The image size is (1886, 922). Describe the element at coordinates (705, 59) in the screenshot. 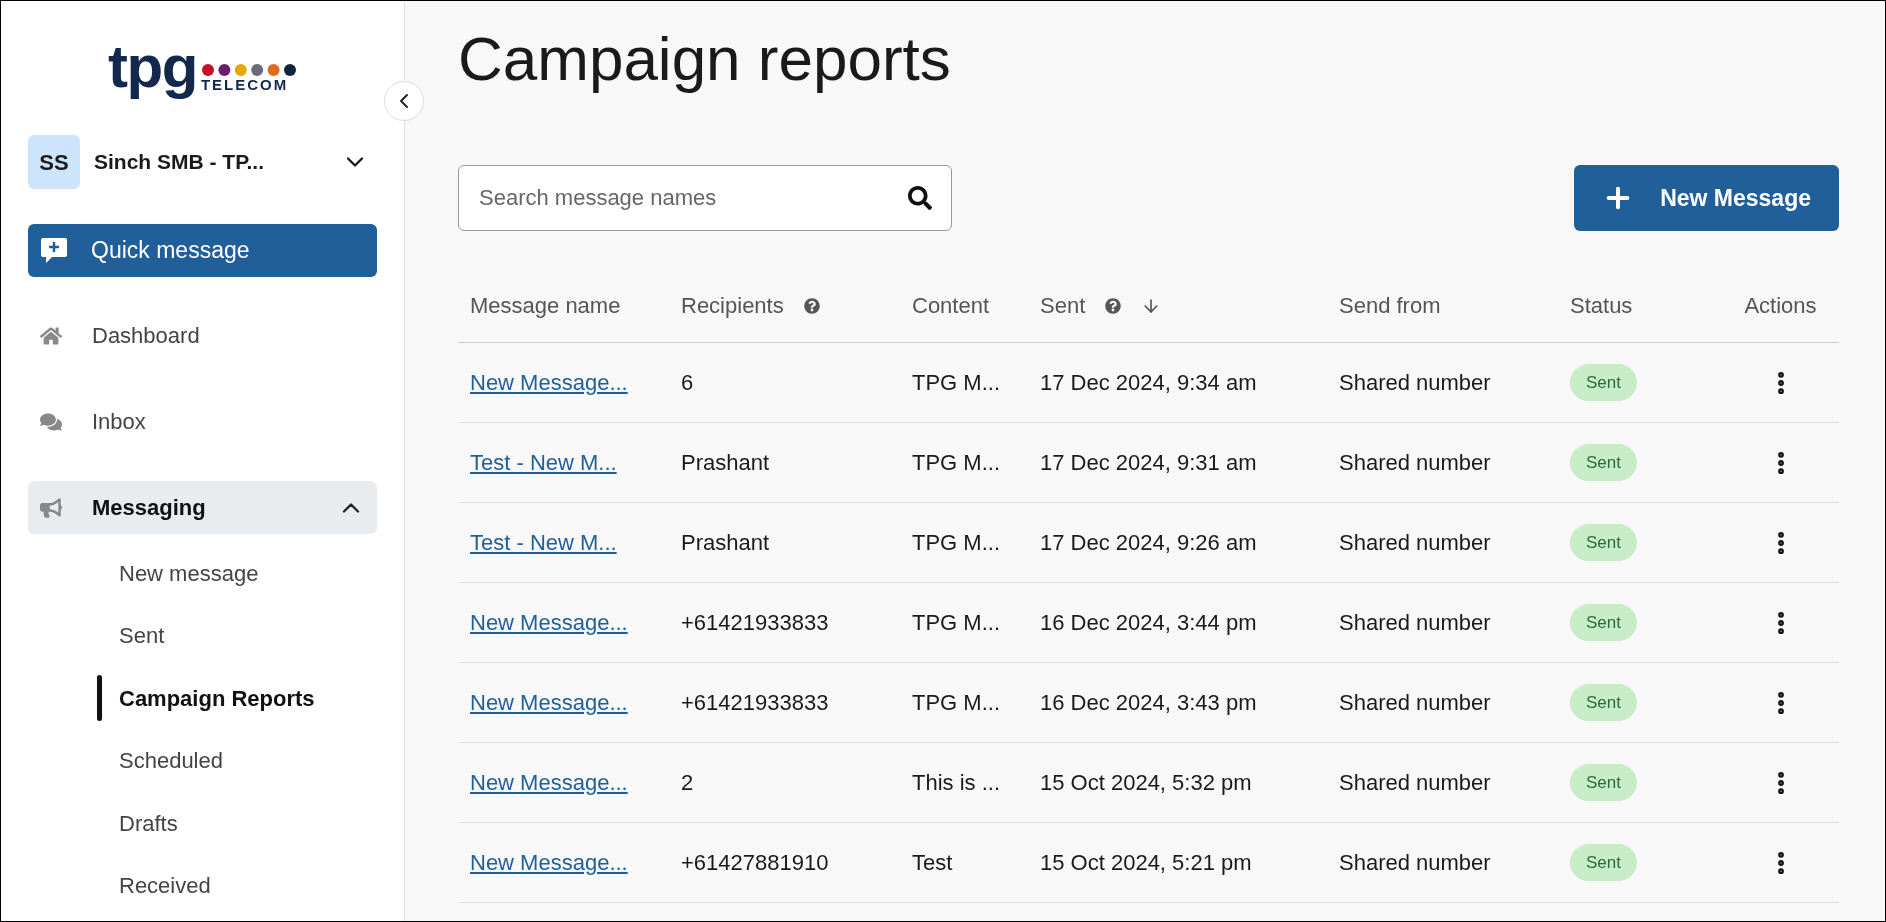

I see `page-title: Campaign reports` at that location.